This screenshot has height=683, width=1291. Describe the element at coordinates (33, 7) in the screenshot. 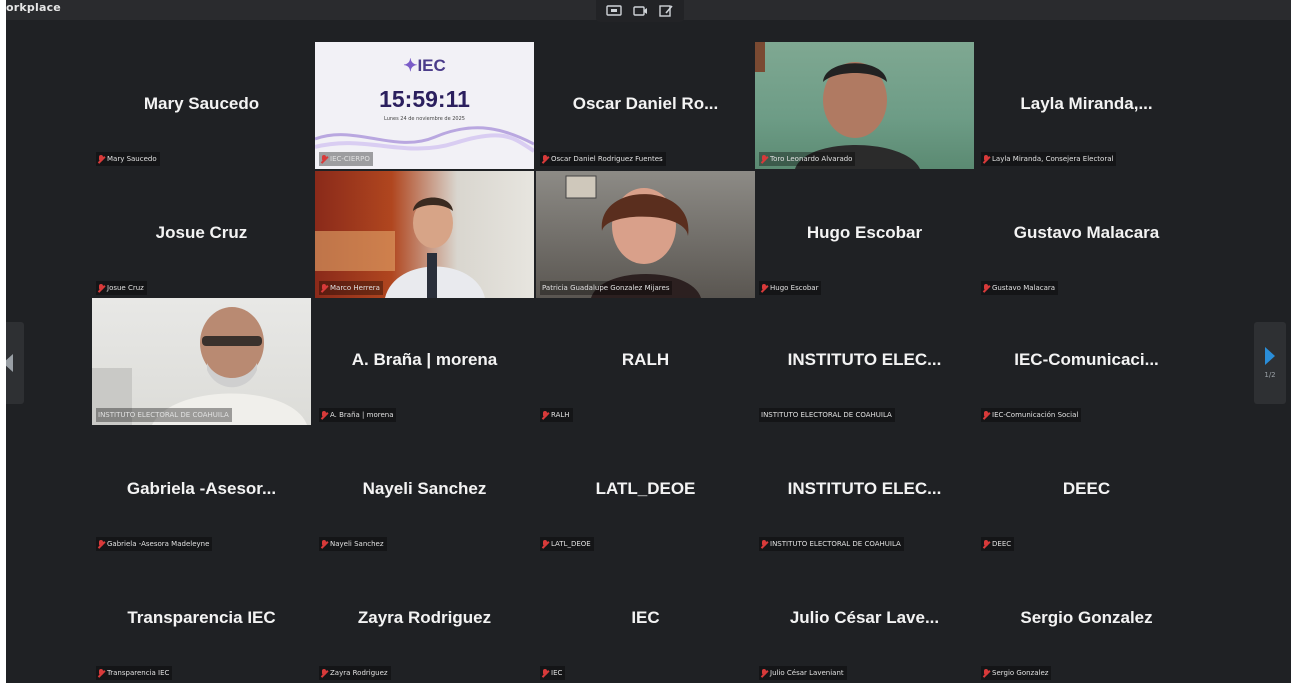

I see `window-title: orkplace` at that location.